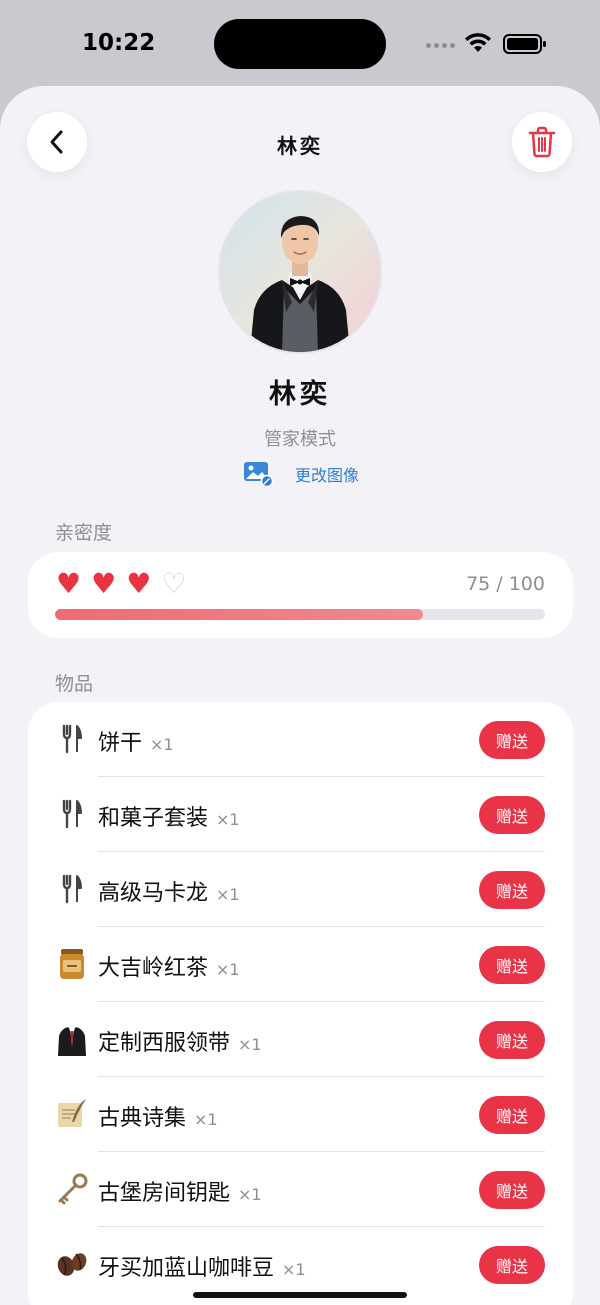 The image size is (600, 1305). Describe the element at coordinates (300, 964) in the screenshot. I see `item-row: 大吉岭红茶 ×1 赠送` at that location.